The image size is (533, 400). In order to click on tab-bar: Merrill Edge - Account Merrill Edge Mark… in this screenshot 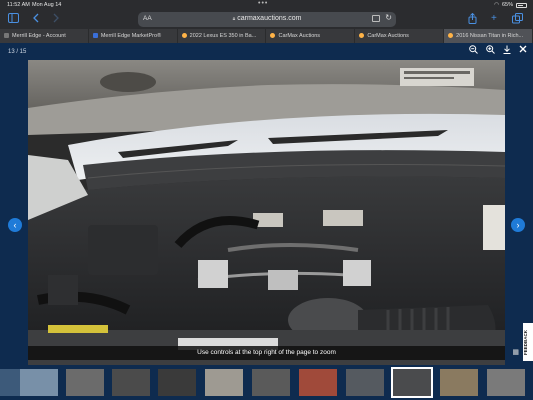, I will do `click(266, 36)`.